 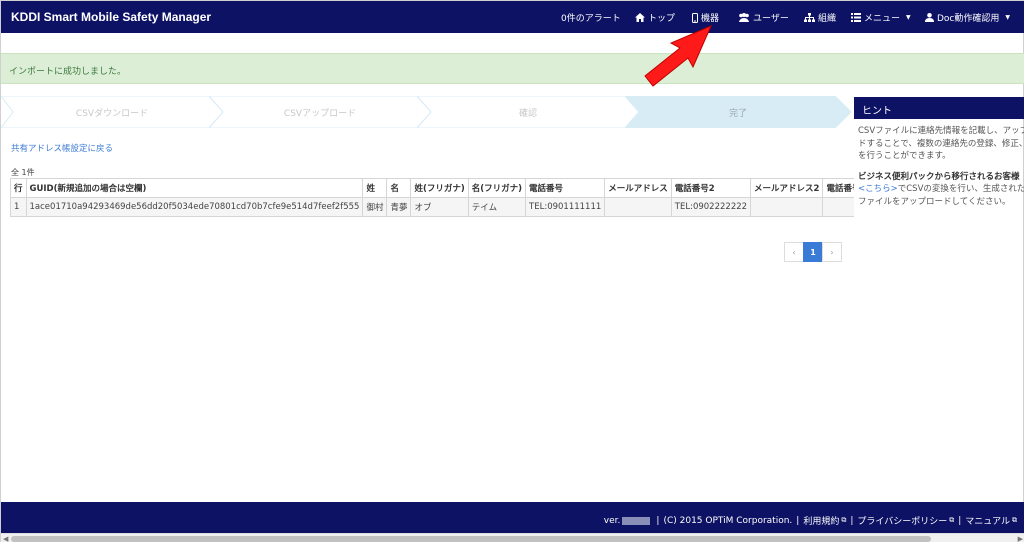 I want to click on nav-account: Doc動作確認用 ▼, so click(x=967, y=17).